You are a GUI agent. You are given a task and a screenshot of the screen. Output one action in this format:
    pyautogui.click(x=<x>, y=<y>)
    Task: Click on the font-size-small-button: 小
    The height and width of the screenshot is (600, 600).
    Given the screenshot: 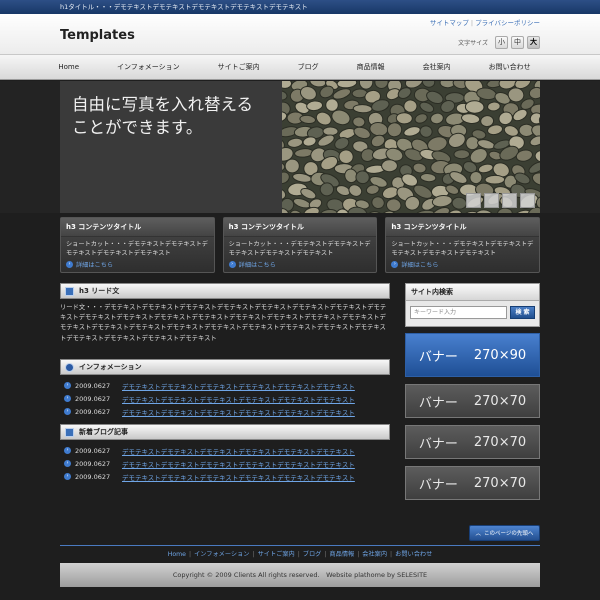 What is the action you would take?
    pyautogui.click(x=501, y=42)
    